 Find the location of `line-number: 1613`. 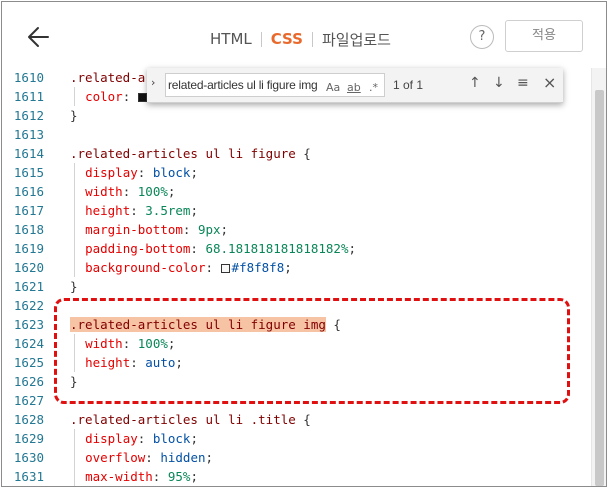

line-number: 1613 is located at coordinates (28, 134).